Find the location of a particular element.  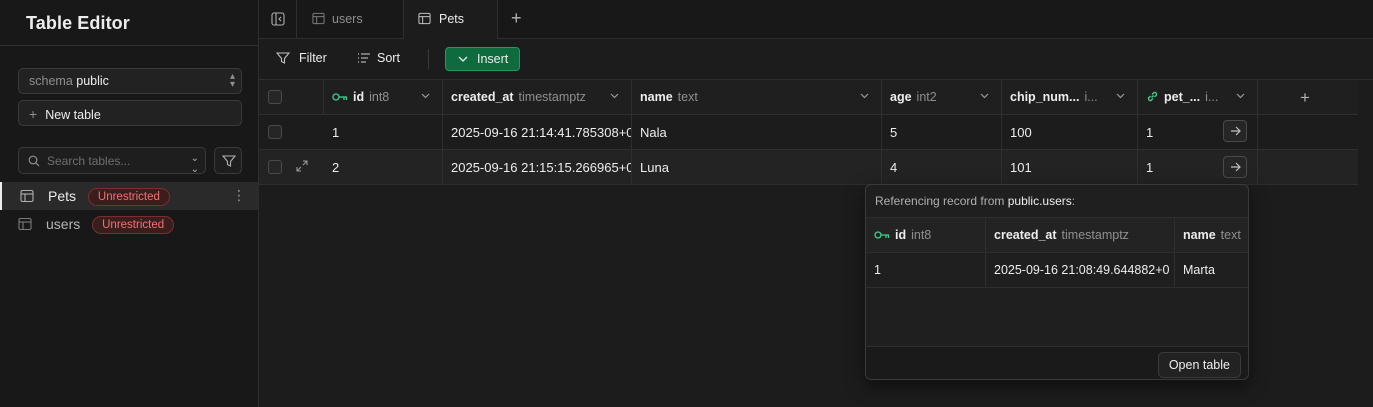

sort-label: Sort is located at coordinates (388, 58).